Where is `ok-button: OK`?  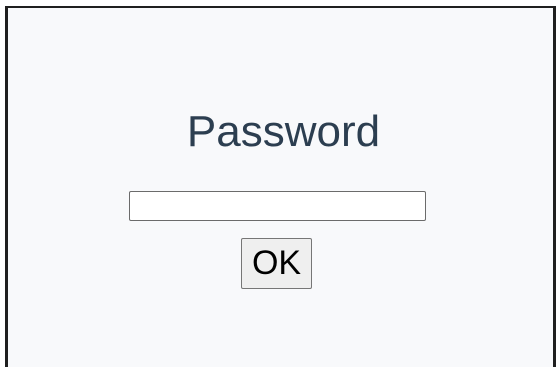 ok-button: OK is located at coordinates (276, 263).